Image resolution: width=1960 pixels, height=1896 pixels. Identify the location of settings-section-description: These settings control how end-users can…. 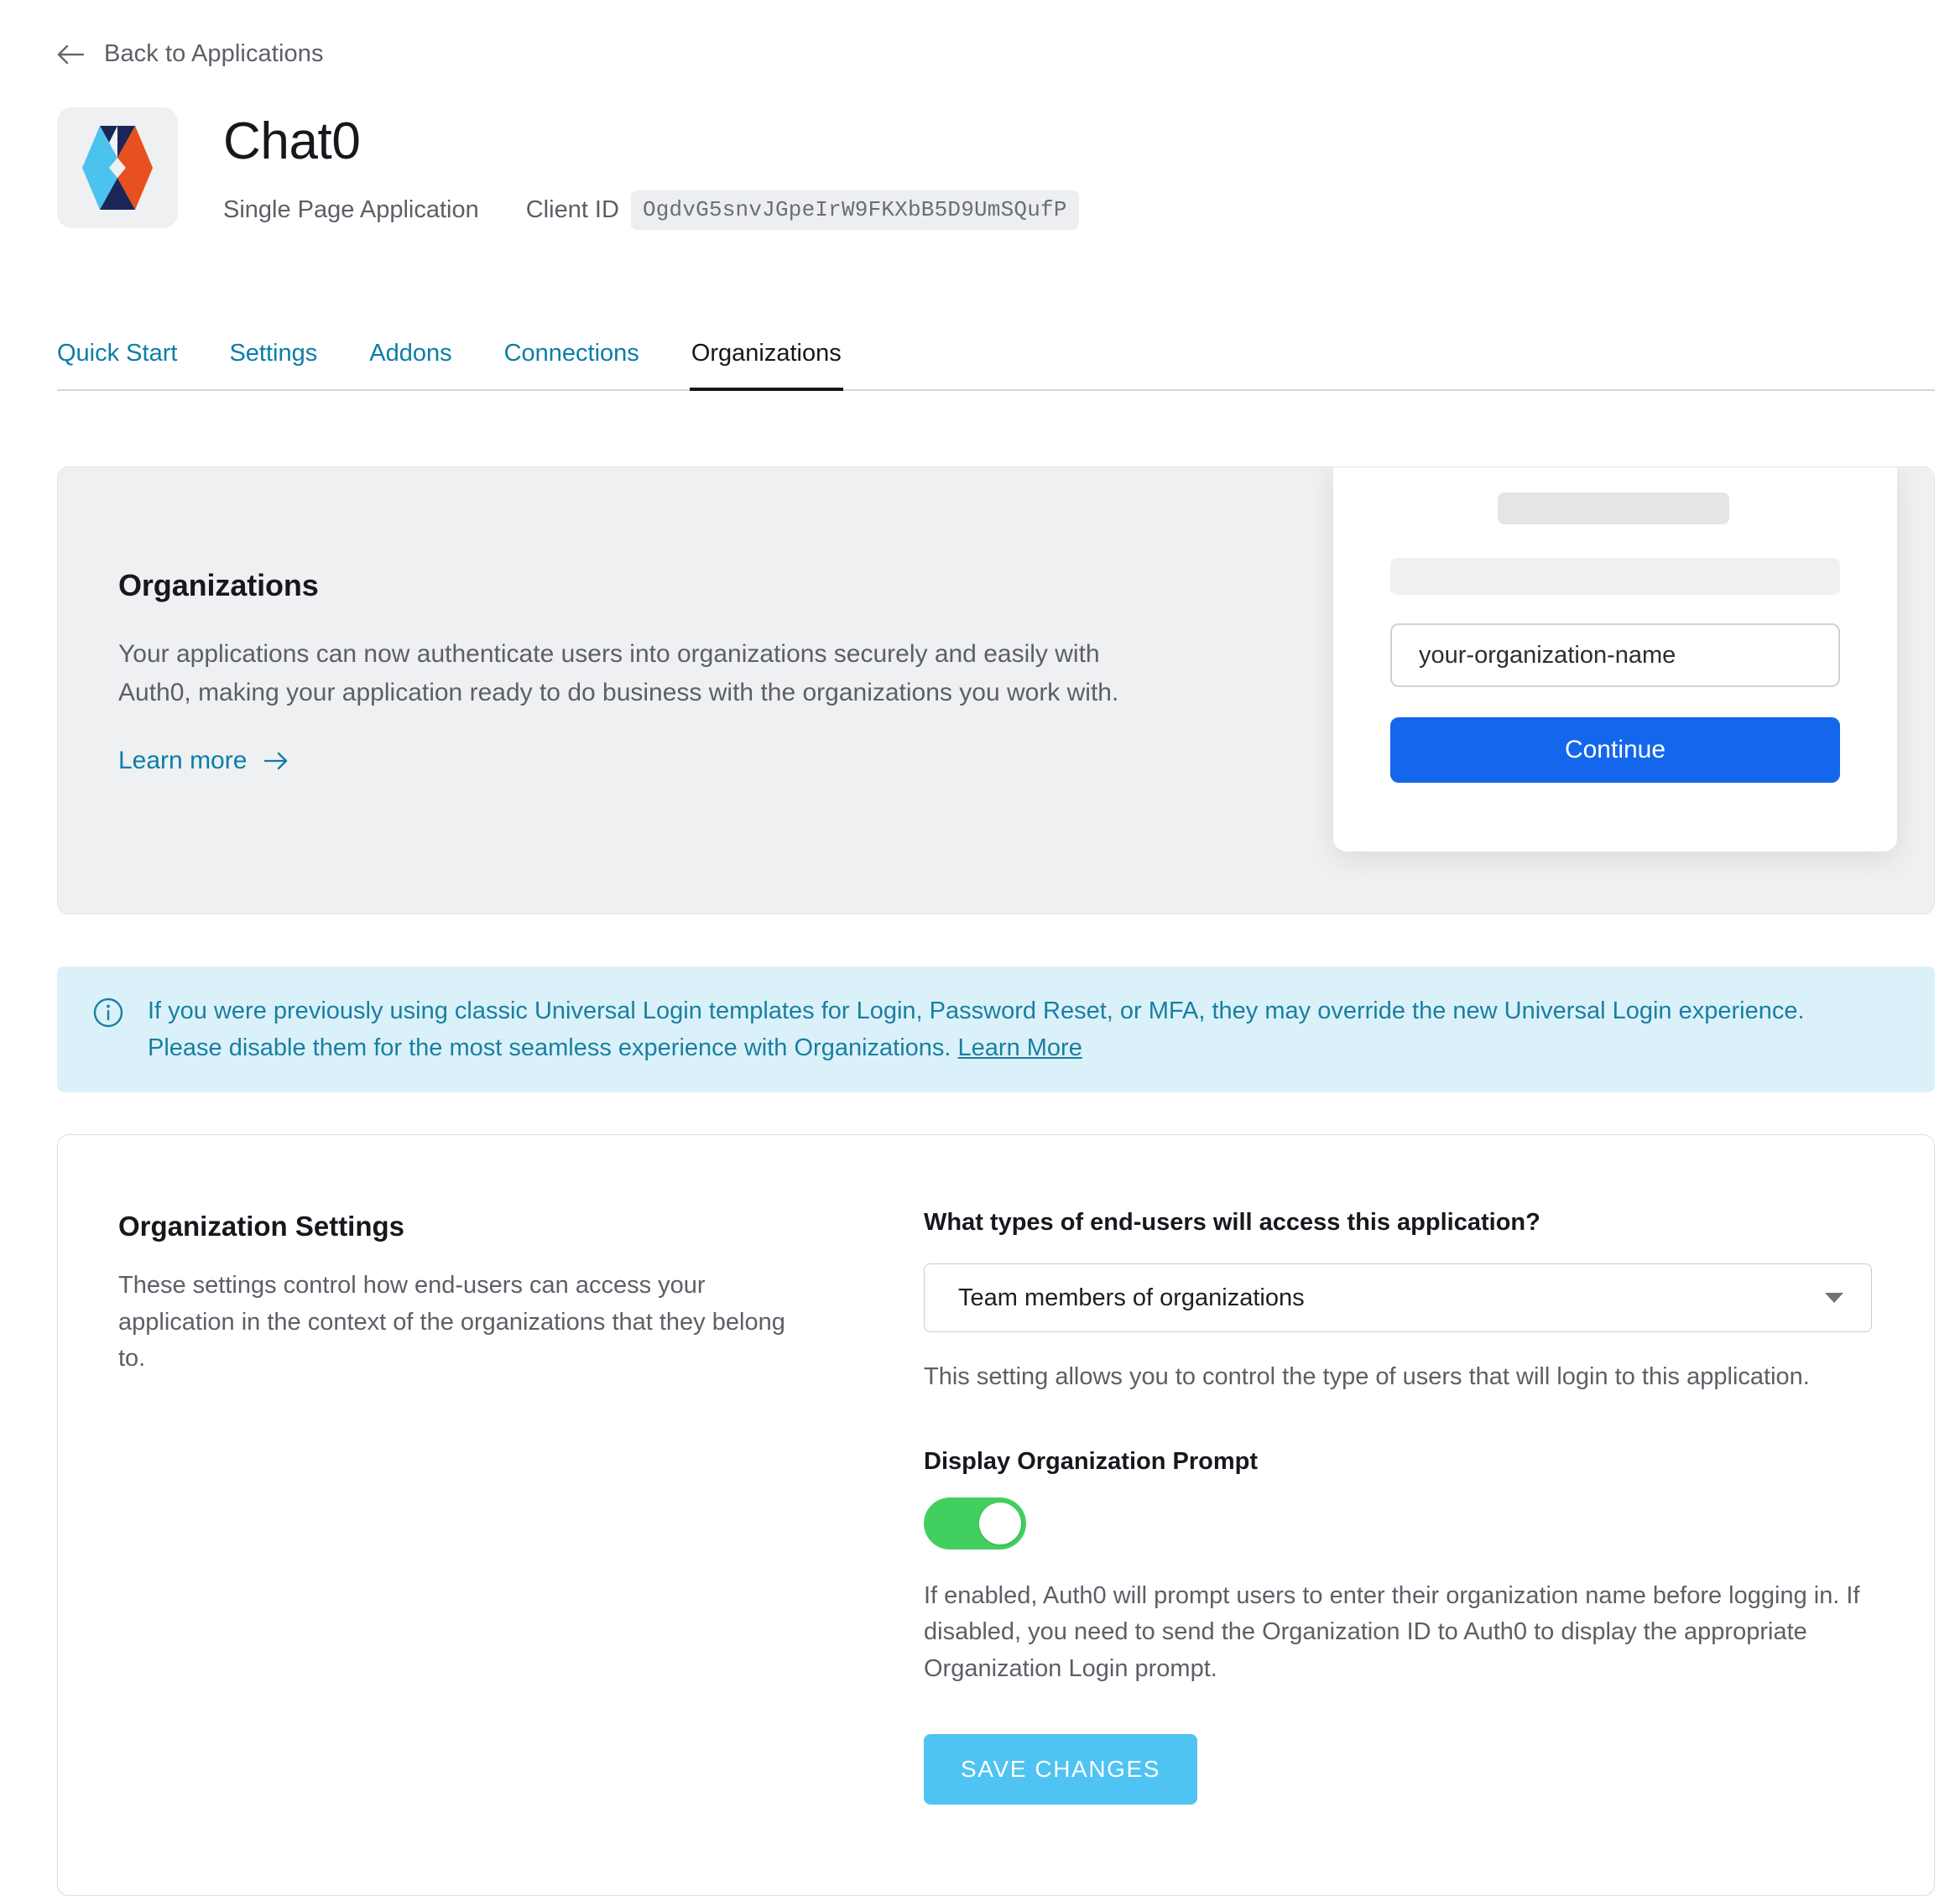
(452, 1322).